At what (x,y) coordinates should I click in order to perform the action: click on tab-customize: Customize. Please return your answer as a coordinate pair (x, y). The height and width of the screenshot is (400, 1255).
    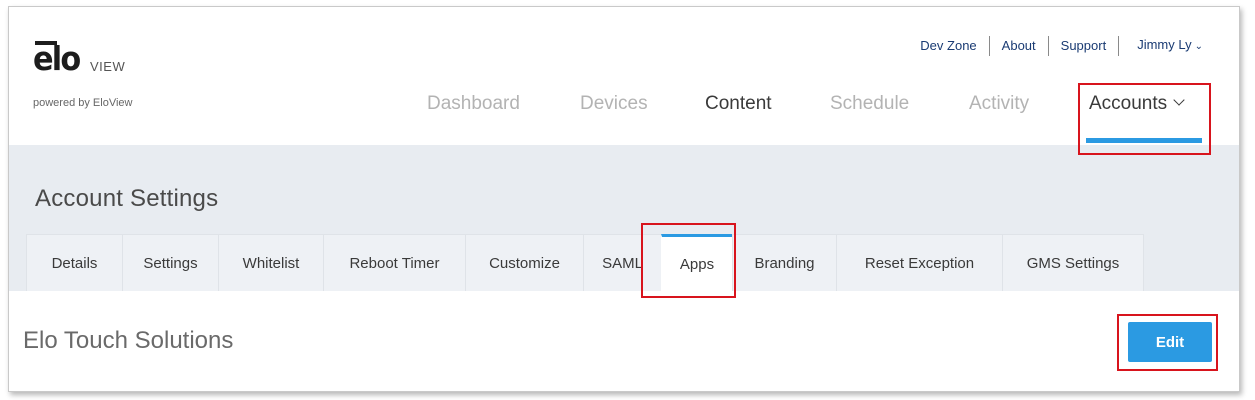
    Looking at the image, I should click on (524, 262).